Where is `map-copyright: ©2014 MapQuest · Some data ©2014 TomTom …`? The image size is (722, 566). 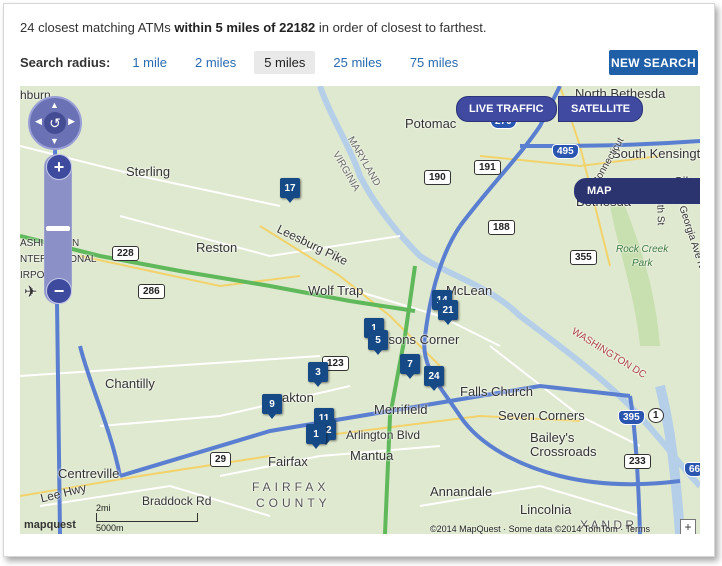
map-copyright: ©2014 MapQuest · Some data ©2014 TomTom … is located at coordinates (540, 529).